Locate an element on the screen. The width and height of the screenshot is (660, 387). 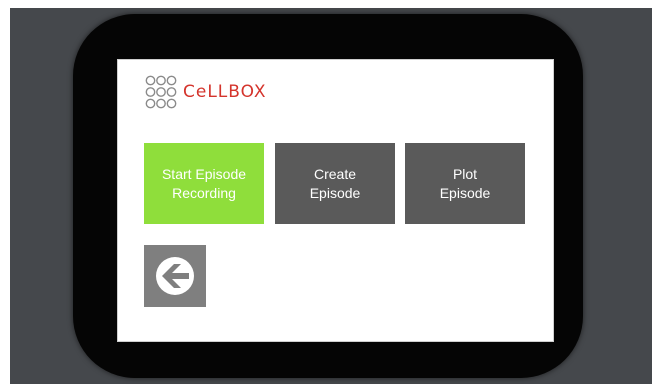
plot-episode-button: Plot Episode is located at coordinates (465, 183).